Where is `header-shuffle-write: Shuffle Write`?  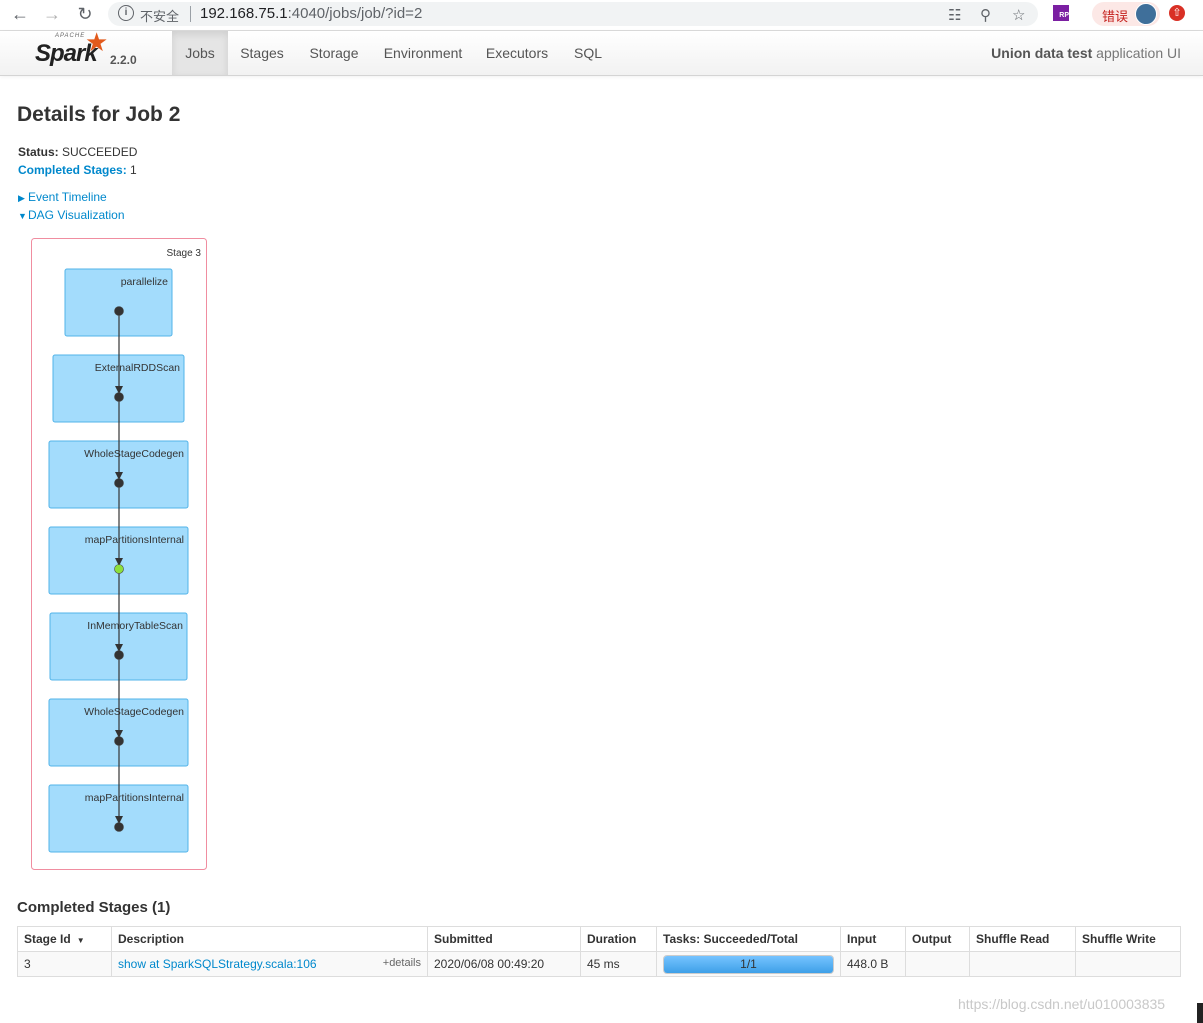
header-shuffle-write: Shuffle Write is located at coordinates (1128, 939).